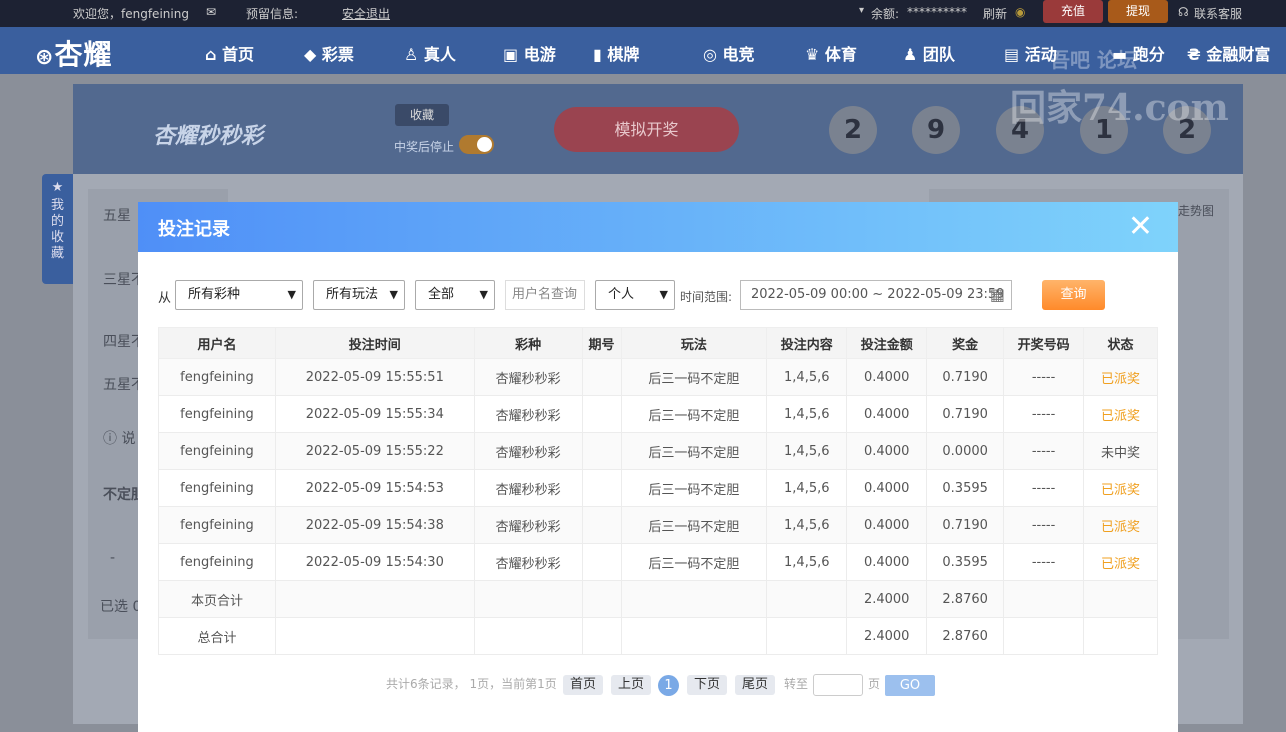  Describe the element at coordinates (995, 13) in the screenshot. I see `refresh-link: 刷新` at that location.